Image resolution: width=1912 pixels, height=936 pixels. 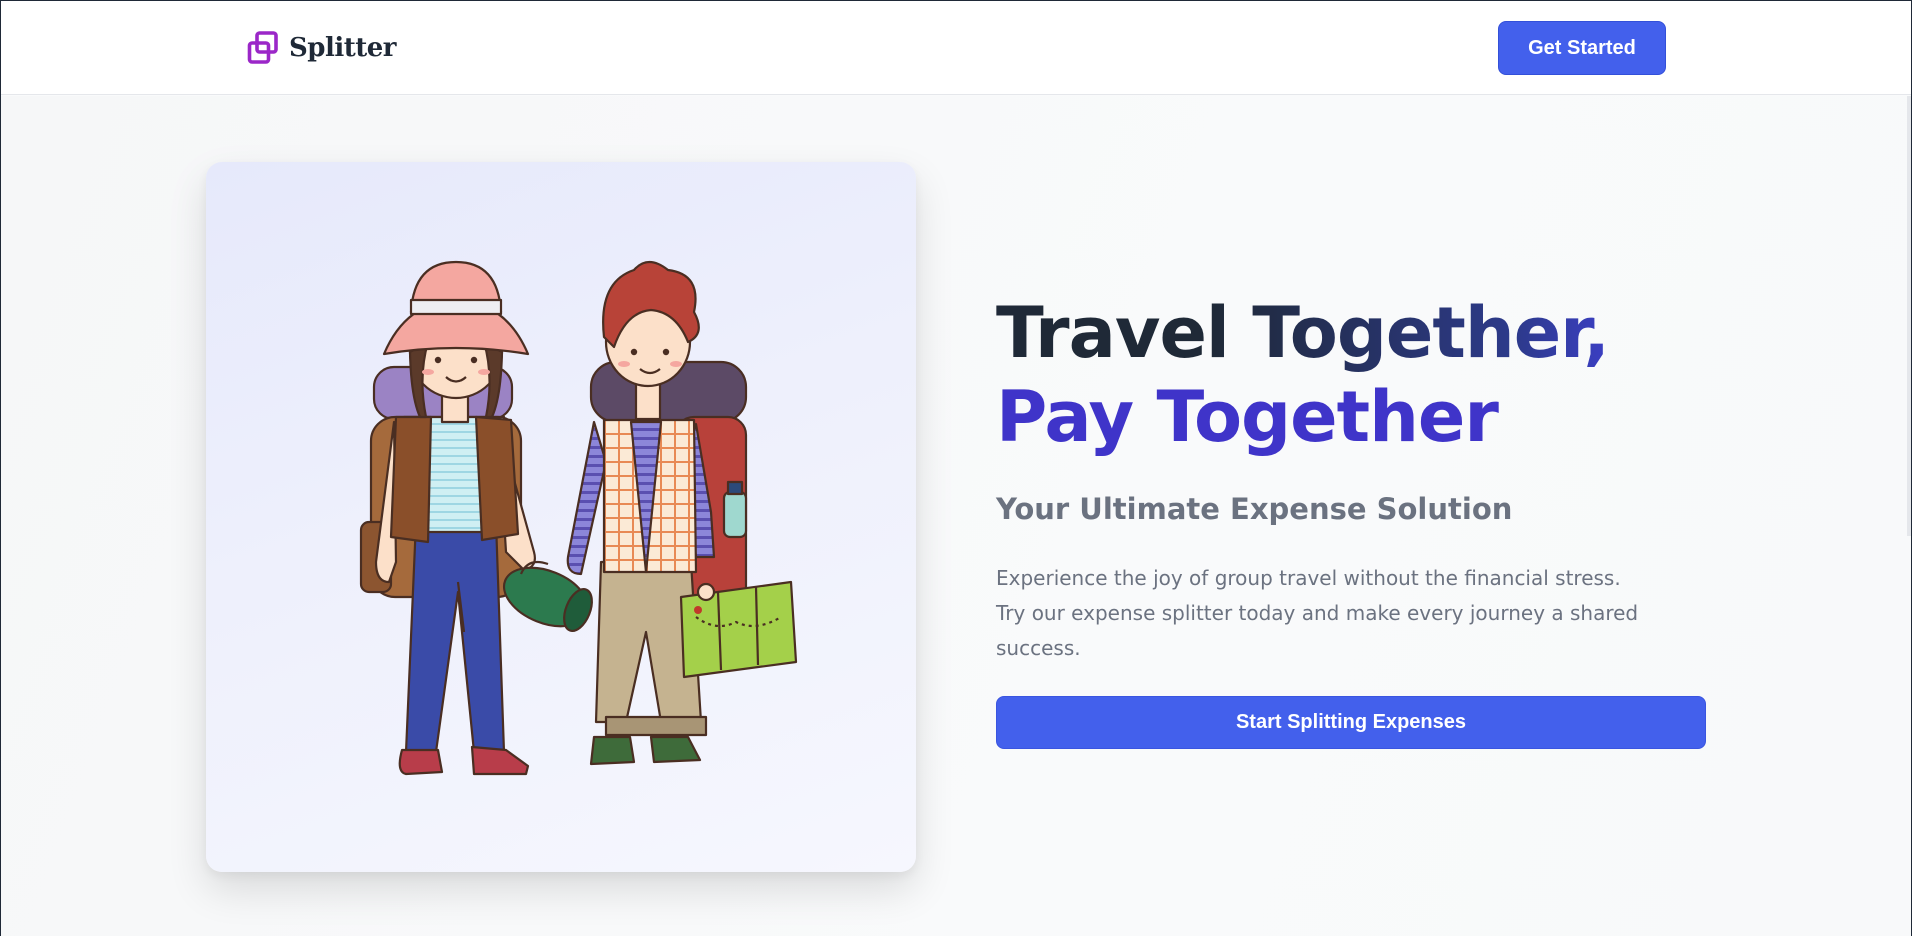 What do you see at coordinates (578, 518) in the screenshot?
I see `two-backpackers-illustration` at bounding box center [578, 518].